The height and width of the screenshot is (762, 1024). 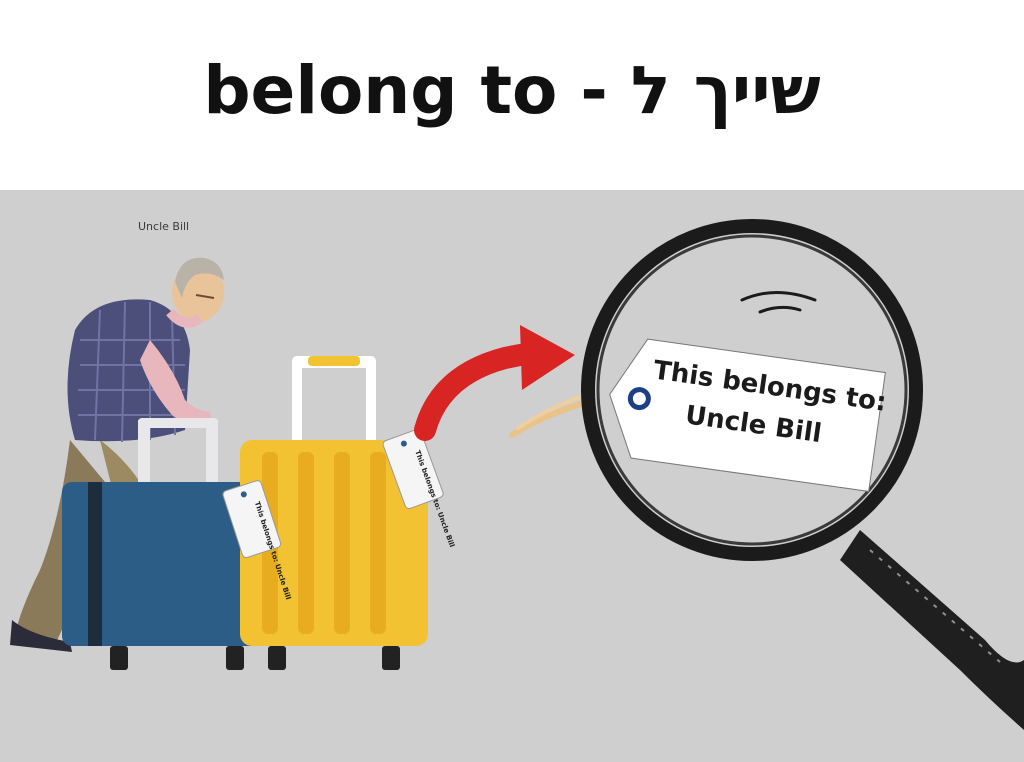 I want to click on person-name-label: Uncle Bill, so click(x=164, y=226).